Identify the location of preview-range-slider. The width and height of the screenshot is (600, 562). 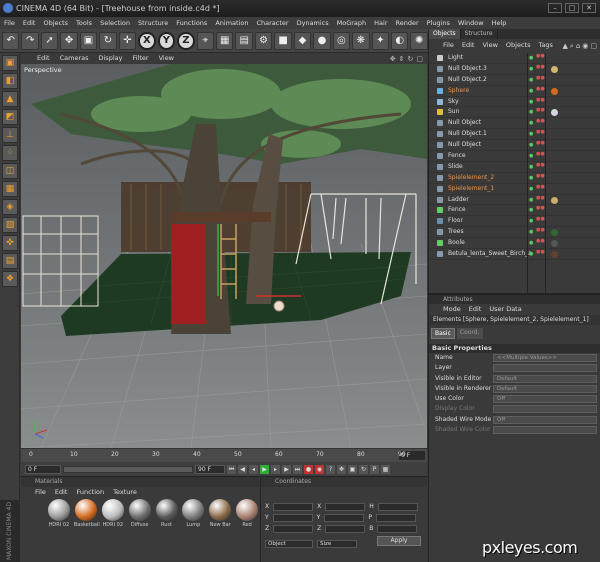
(128, 469).